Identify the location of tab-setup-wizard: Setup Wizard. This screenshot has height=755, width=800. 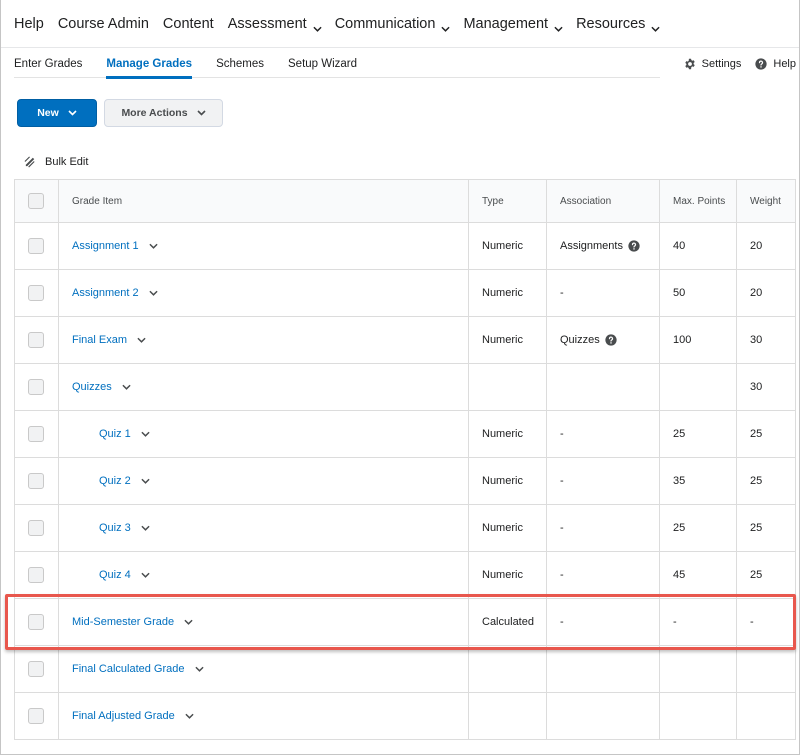
(322, 64).